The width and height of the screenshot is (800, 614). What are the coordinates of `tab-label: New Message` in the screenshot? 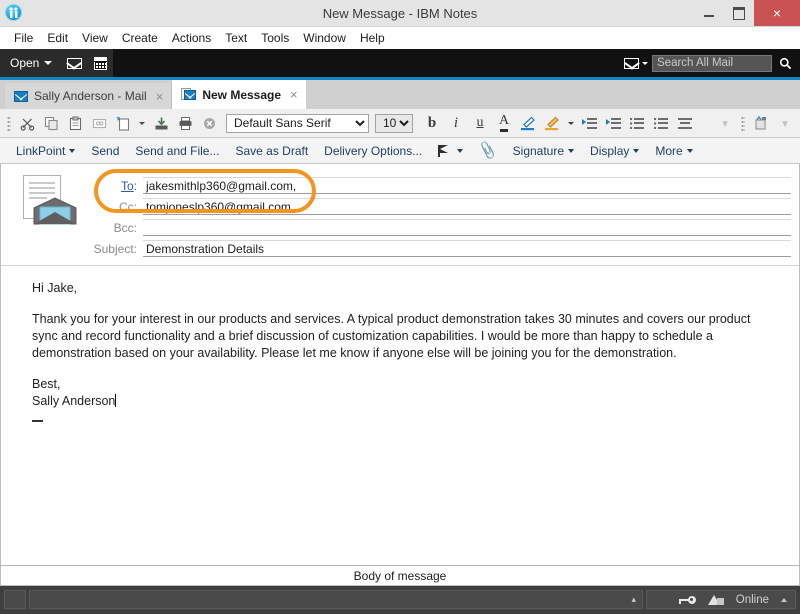 It's located at (242, 94).